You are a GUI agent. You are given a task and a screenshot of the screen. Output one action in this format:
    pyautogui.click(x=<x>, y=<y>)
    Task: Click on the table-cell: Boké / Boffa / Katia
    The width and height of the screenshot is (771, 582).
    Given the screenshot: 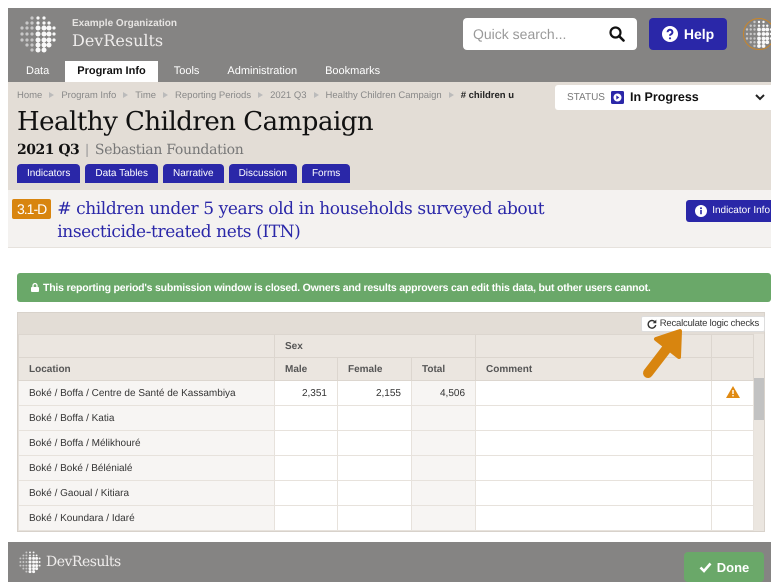 What is the action you would take?
    pyautogui.click(x=146, y=418)
    